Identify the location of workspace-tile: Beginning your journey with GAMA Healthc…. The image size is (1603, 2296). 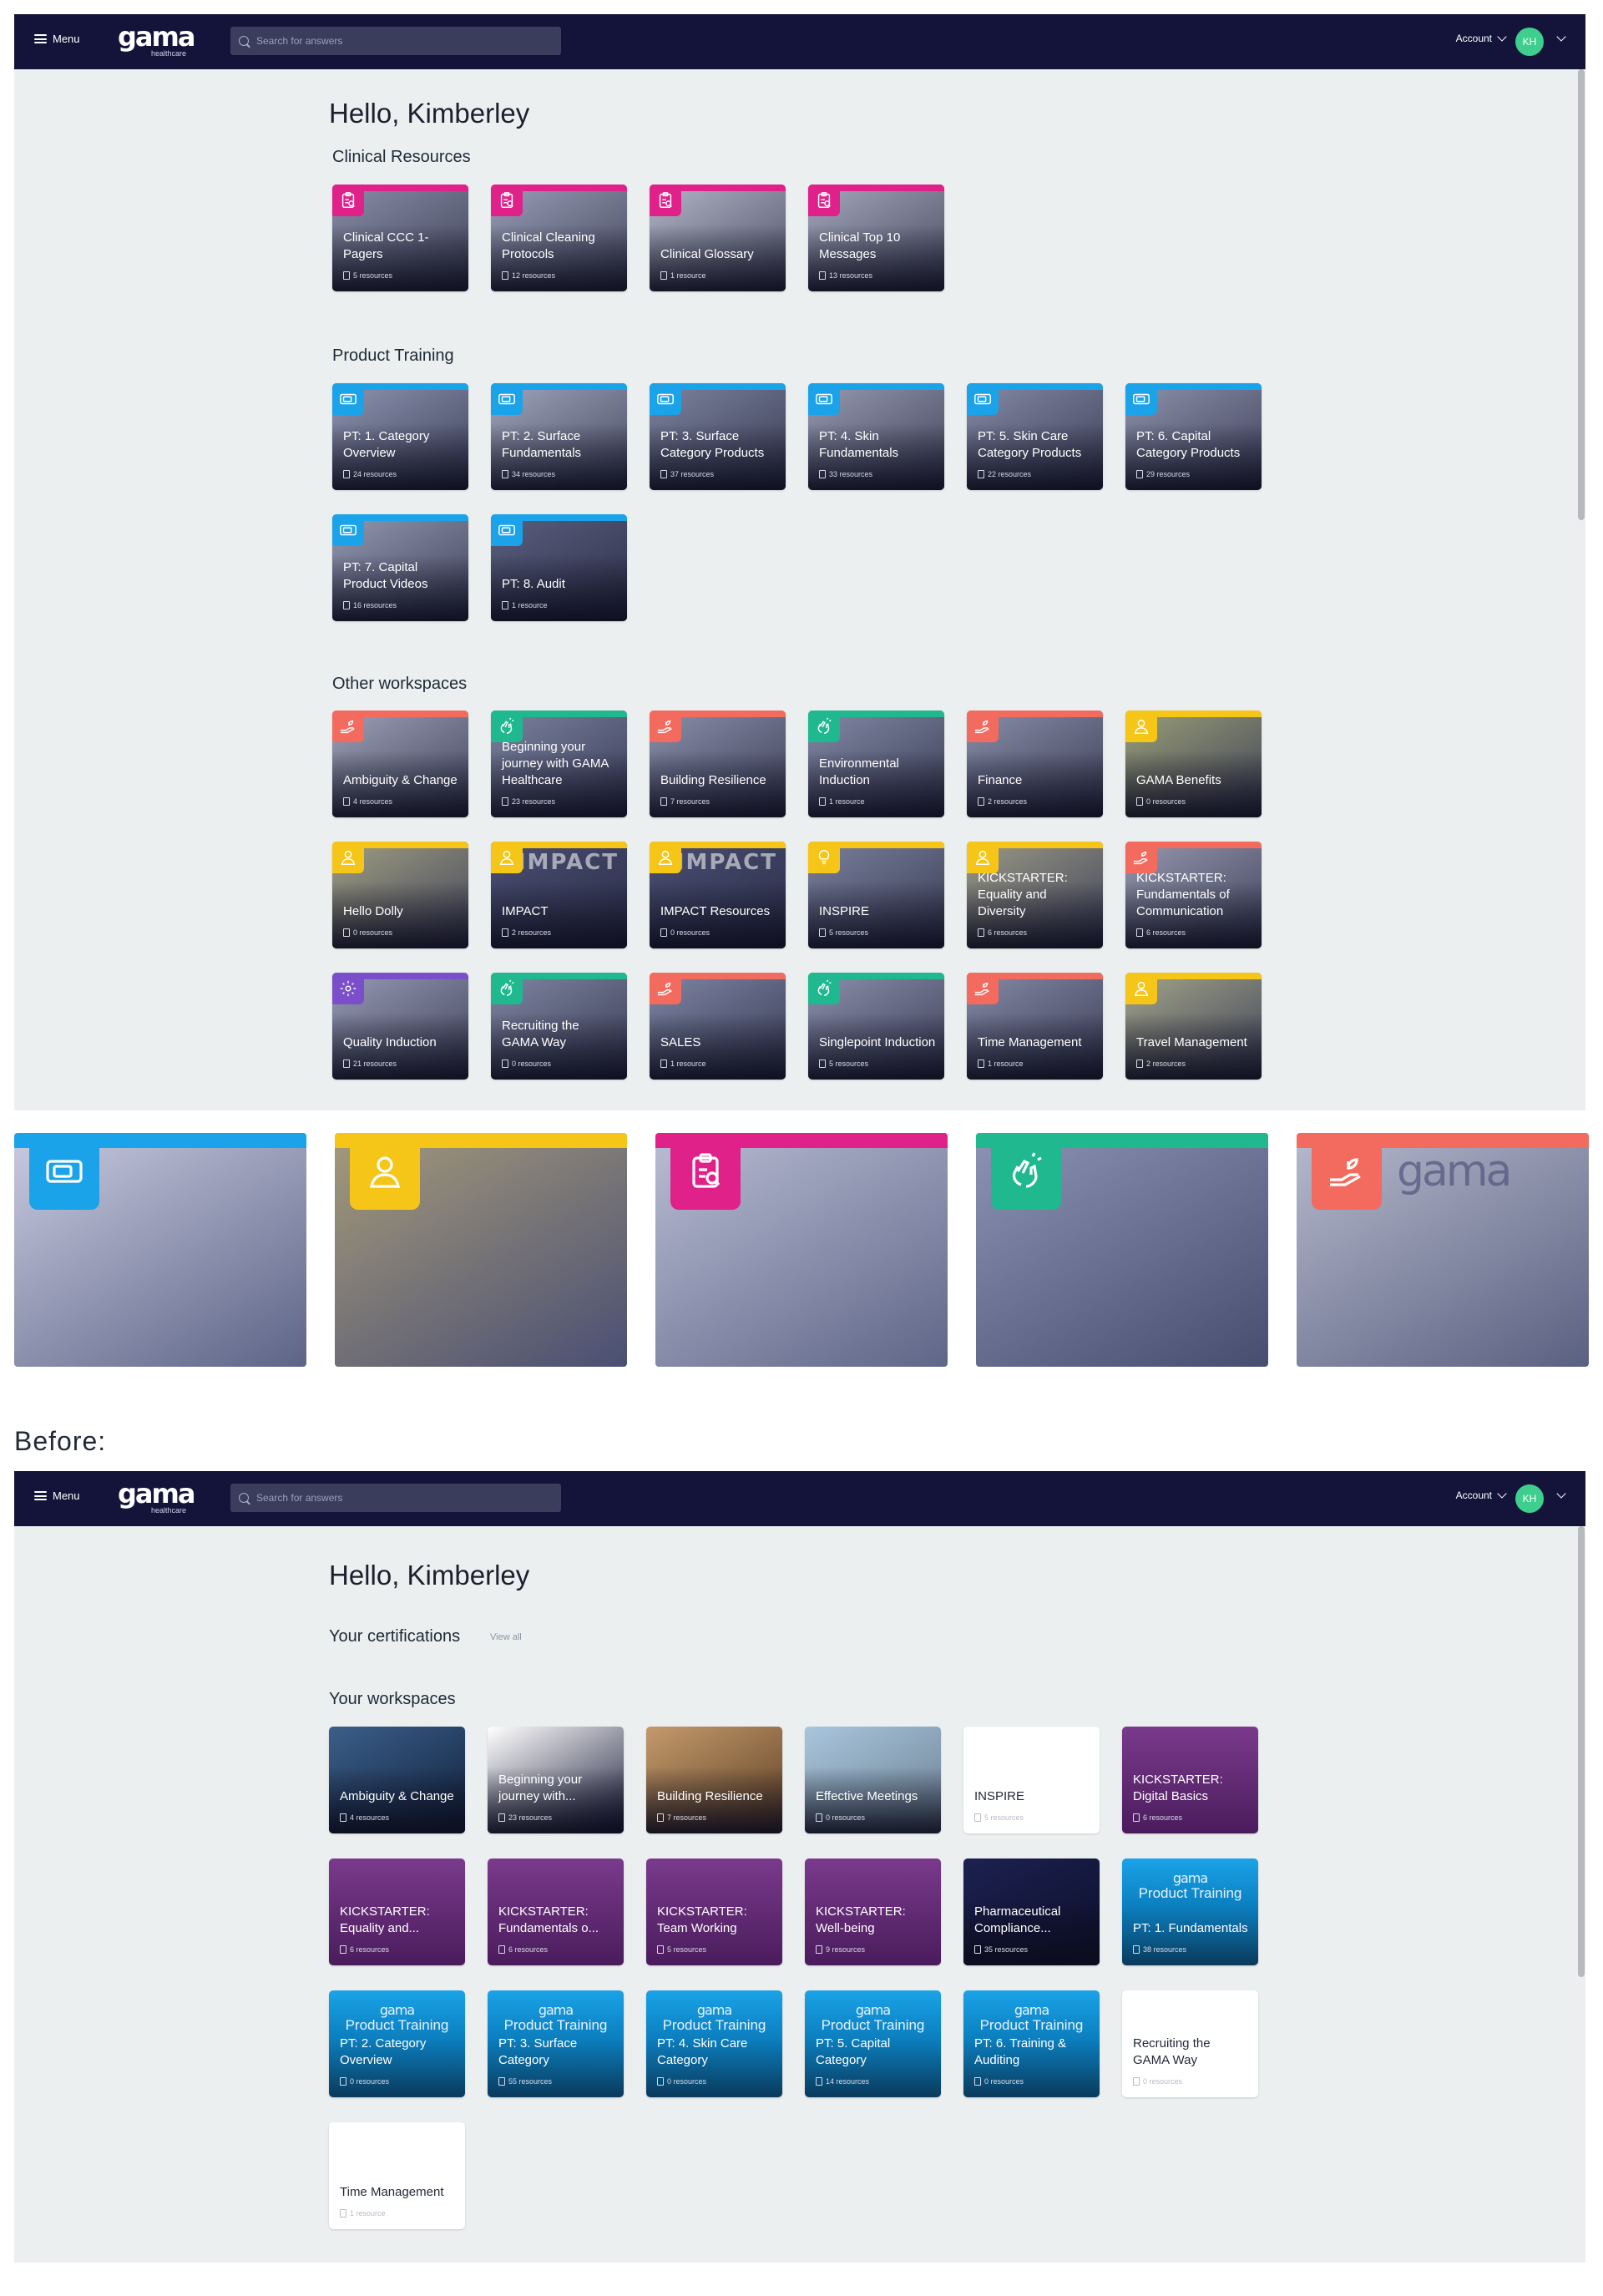
(559, 764).